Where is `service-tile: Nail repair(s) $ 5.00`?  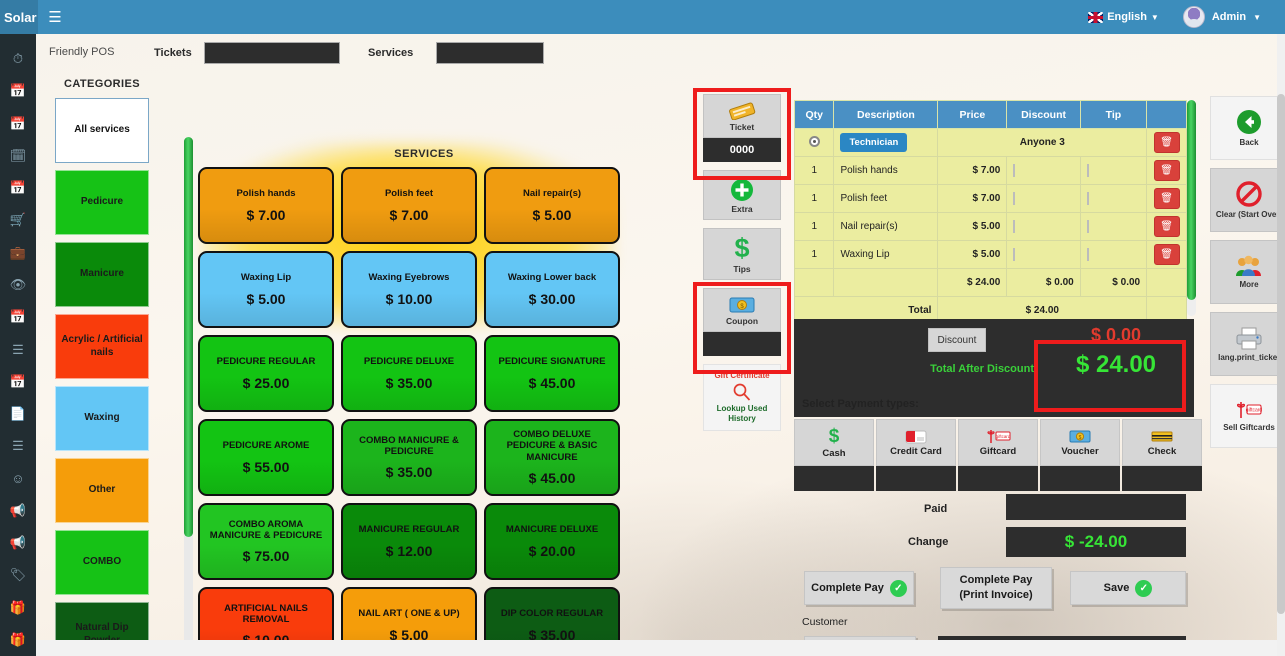
service-tile: Nail repair(s) $ 5.00 is located at coordinates (552, 205).